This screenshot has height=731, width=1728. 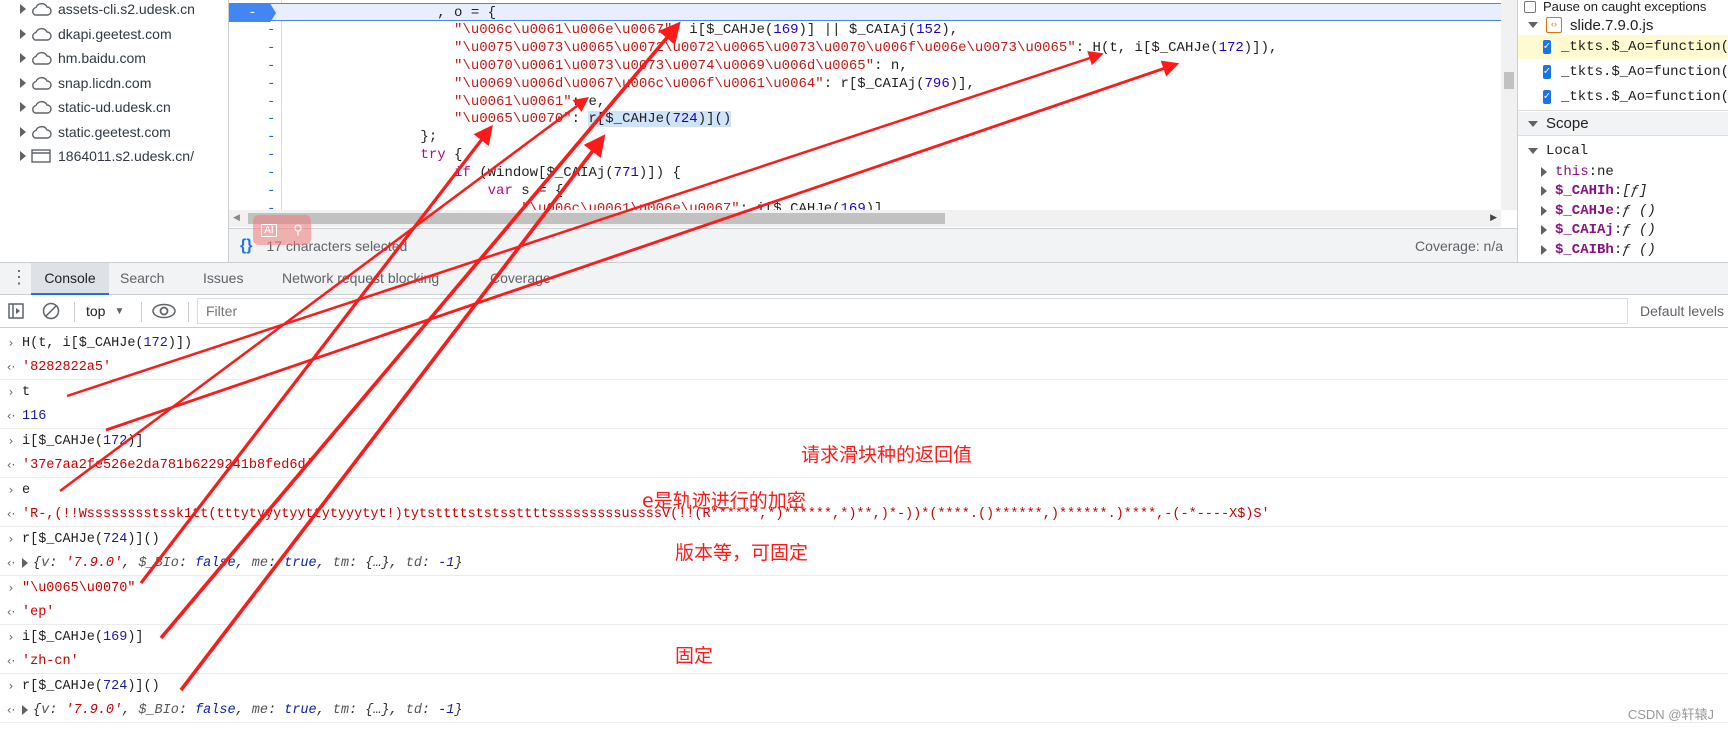 I want to click on breakpoint-file: ‹› slide.7.9.0.js, so click(x=1623, y=25).